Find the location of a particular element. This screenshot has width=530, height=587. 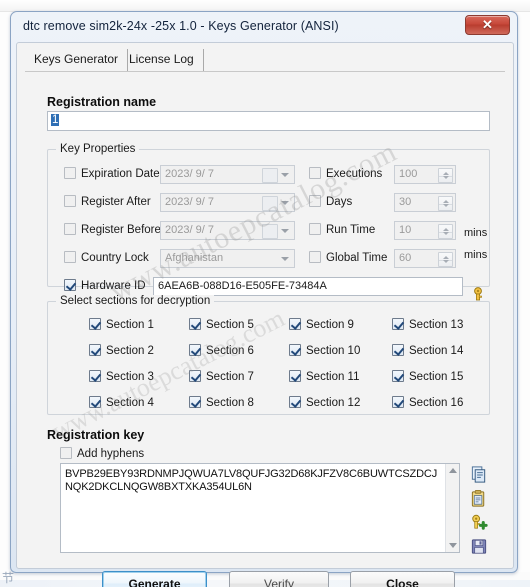

checkbox-register-after: Register After is located at coordinates (107, 201).